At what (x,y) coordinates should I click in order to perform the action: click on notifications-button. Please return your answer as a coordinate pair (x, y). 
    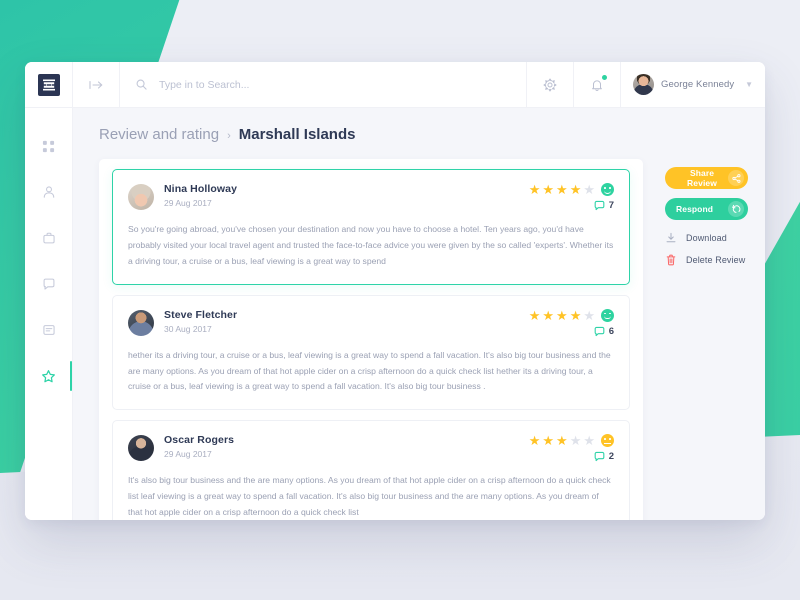
    Looking at the image, I should click on (597, 84).